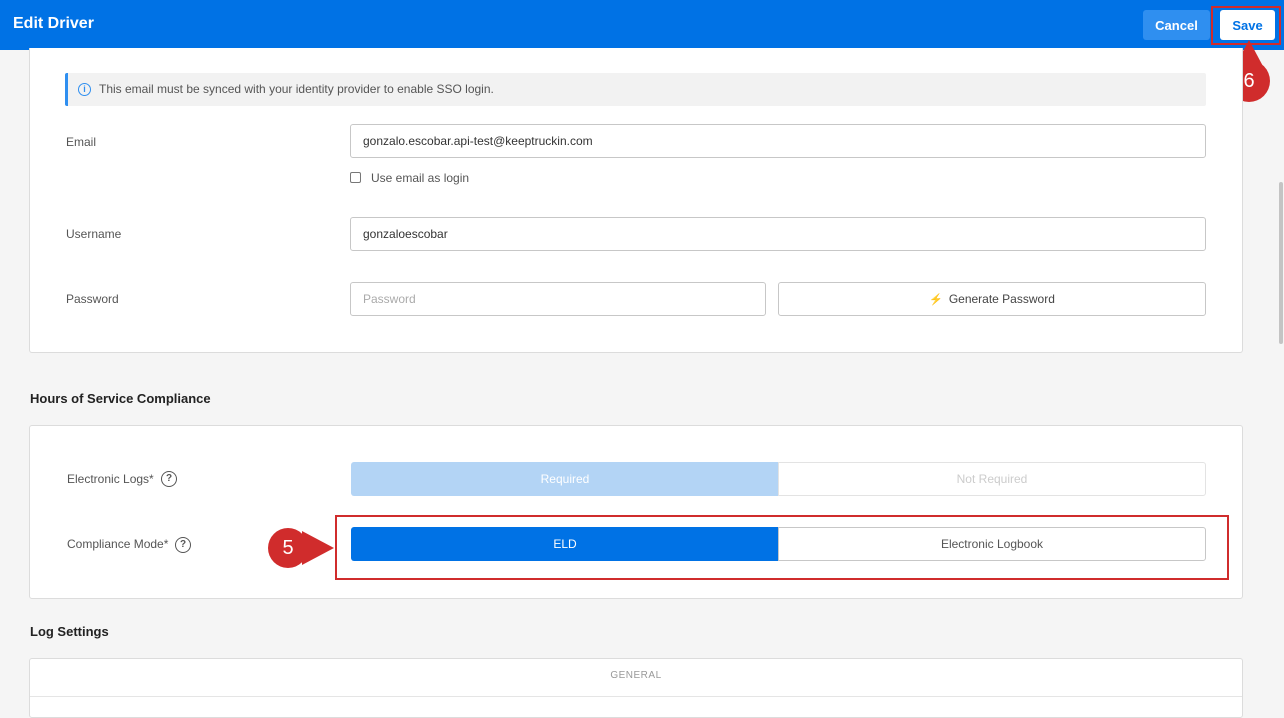 This screenshot has height=718, width=1284. Describe the element at coordinates (81, 142) in the screenshot. I see `email-label: Email` at that location.